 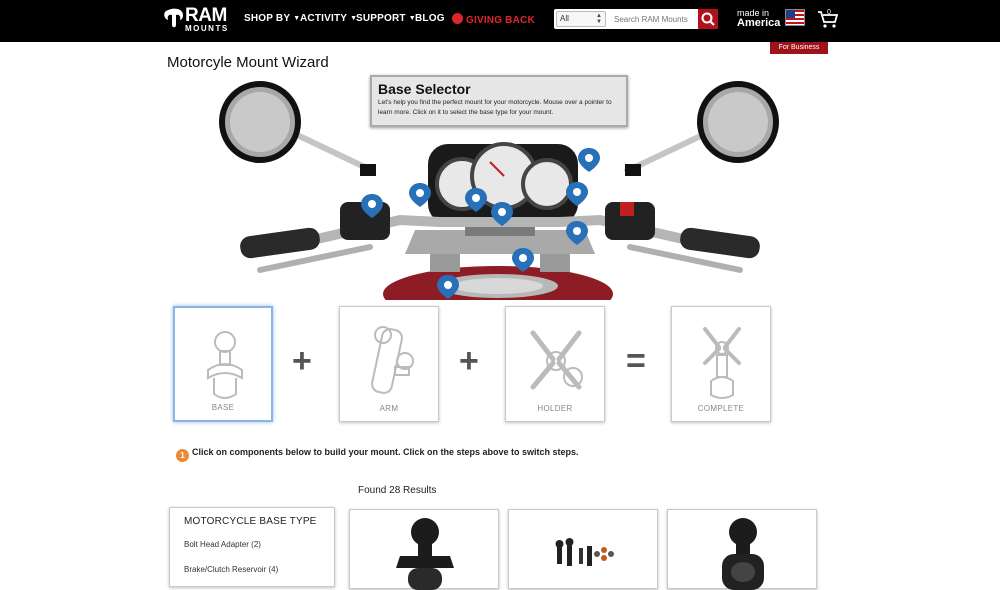 I want to click on equals-operator: =, so click(x=636, y=361).